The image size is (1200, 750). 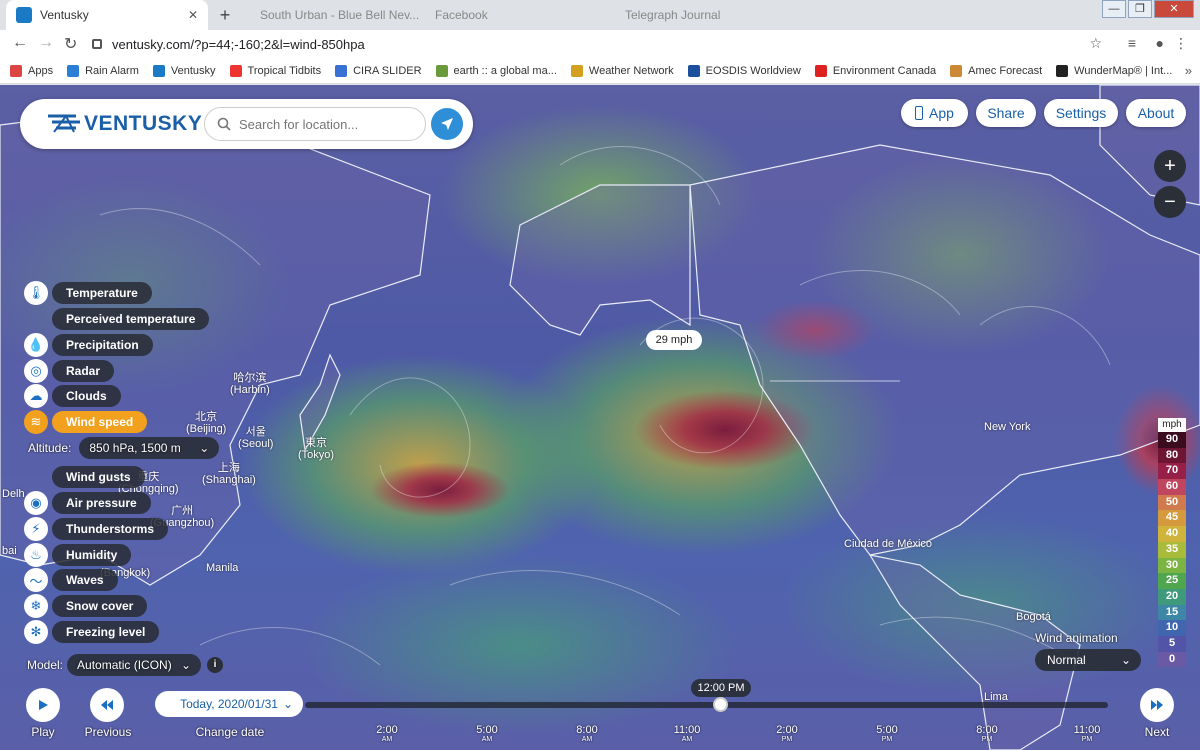 I want to click on next-label: Next, so click(x=1157, y=732).